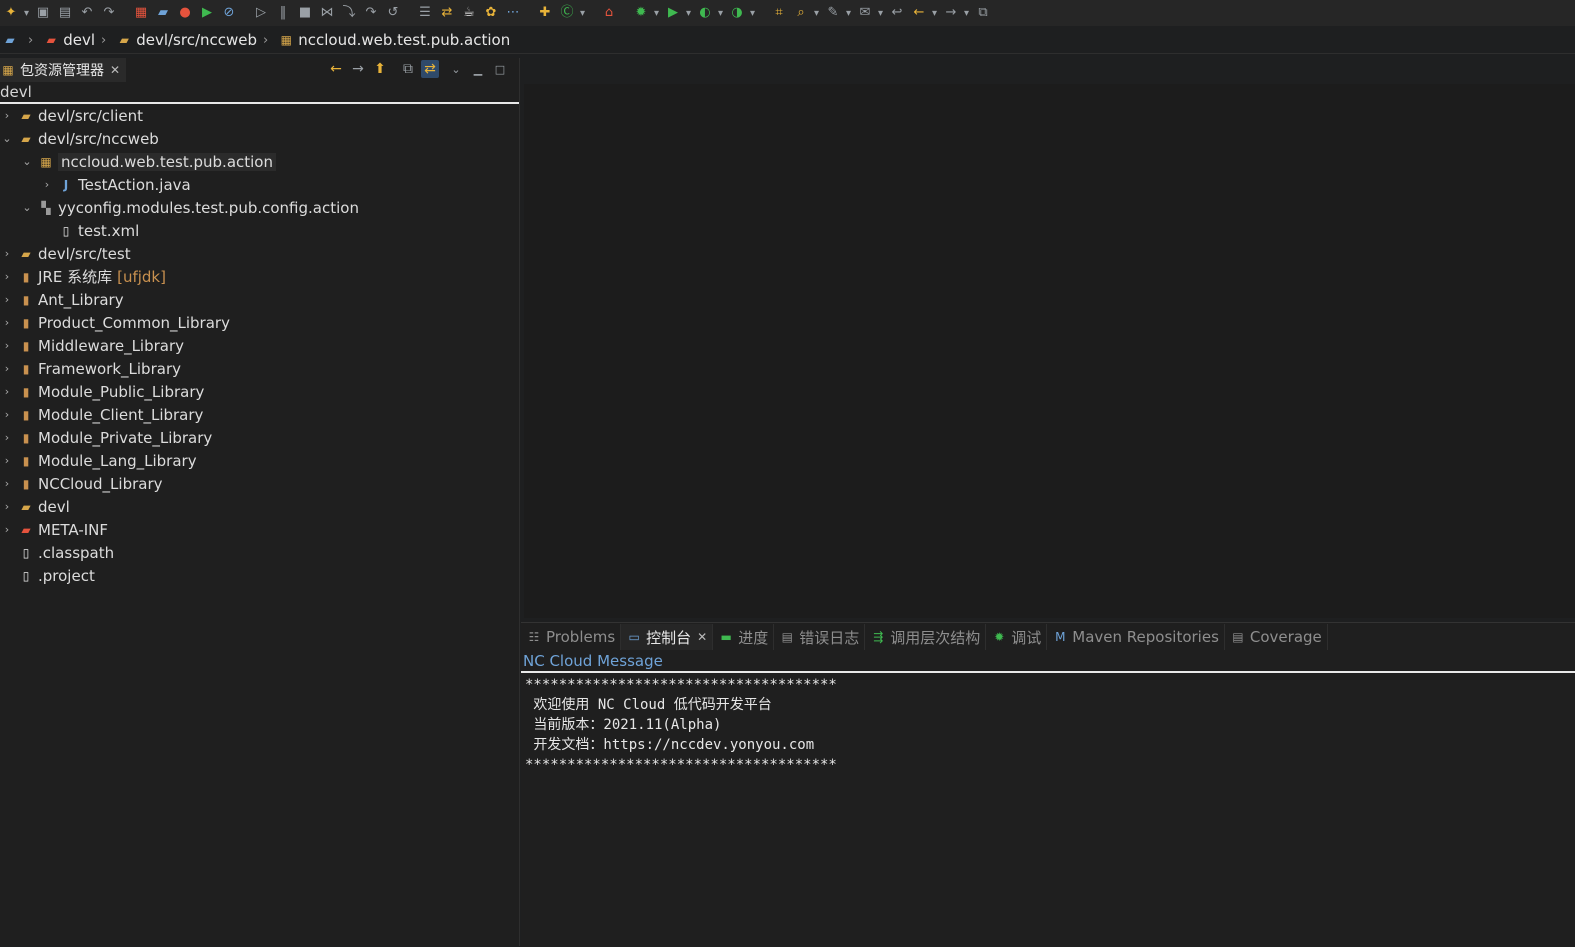  I want to click on coverage-icon: ◐, so click(709, 13).